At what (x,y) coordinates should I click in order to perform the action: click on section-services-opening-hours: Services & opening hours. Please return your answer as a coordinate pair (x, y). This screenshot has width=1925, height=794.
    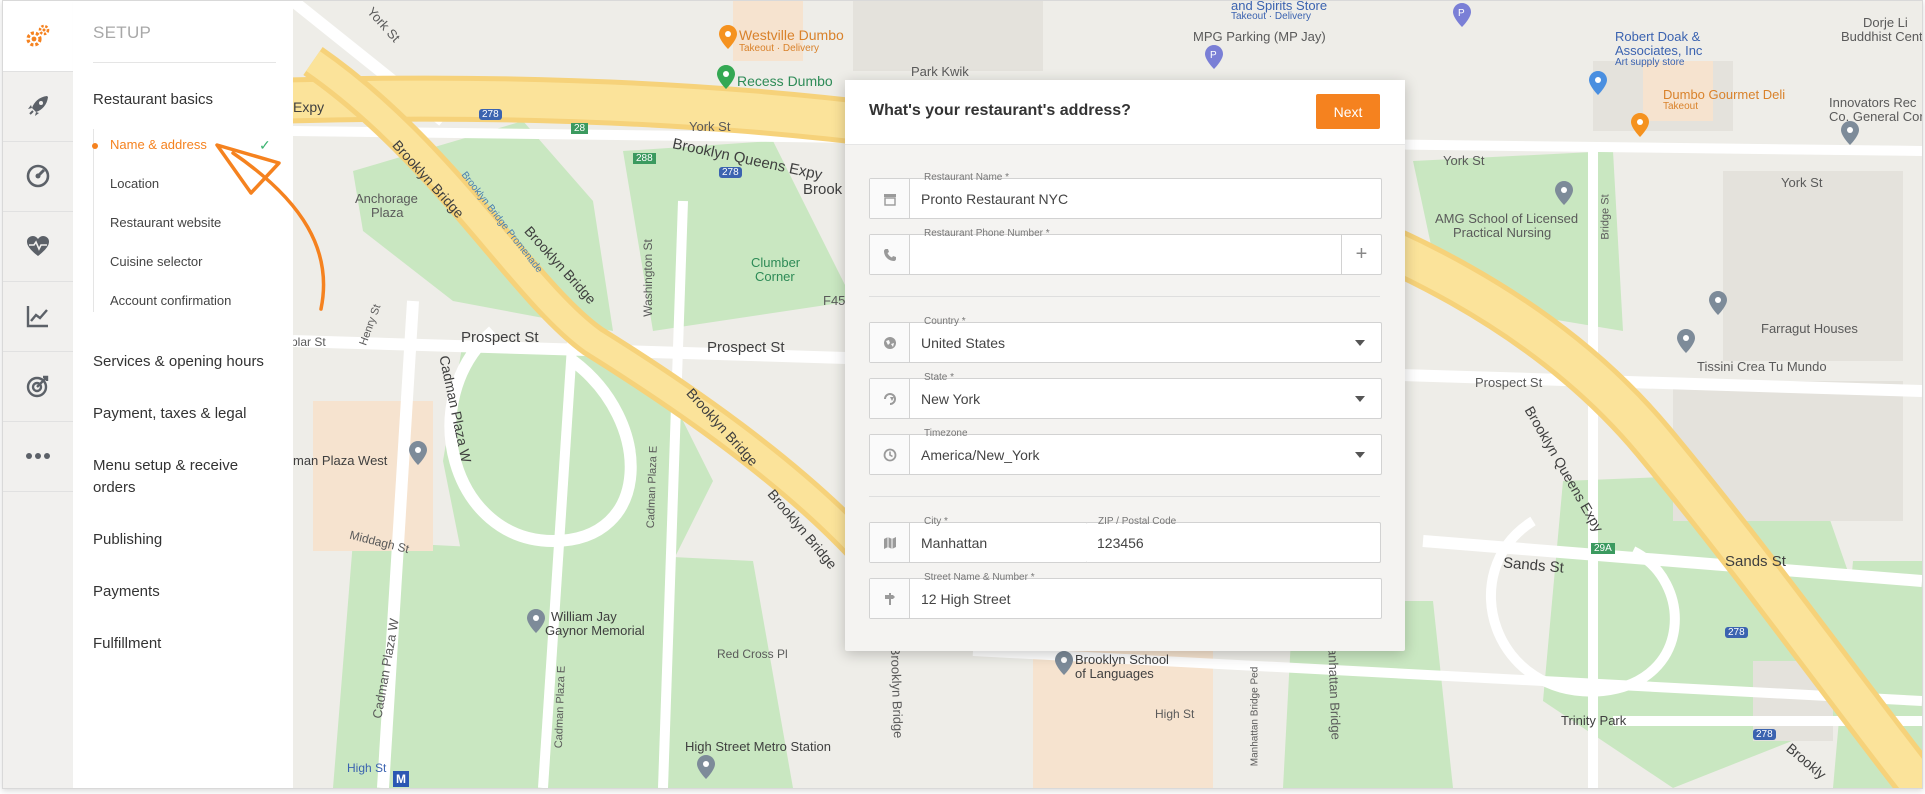
    Looking at the image, I should click on (178, 362).